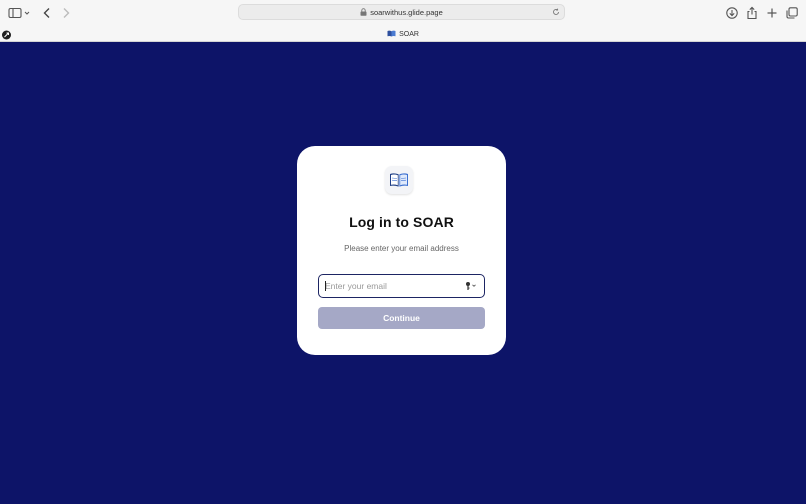 The image size is (806, 504). What do you see at coordinates (732, 13) in the screenshot?
I see `download-icon` at bounding box center [732, 13].